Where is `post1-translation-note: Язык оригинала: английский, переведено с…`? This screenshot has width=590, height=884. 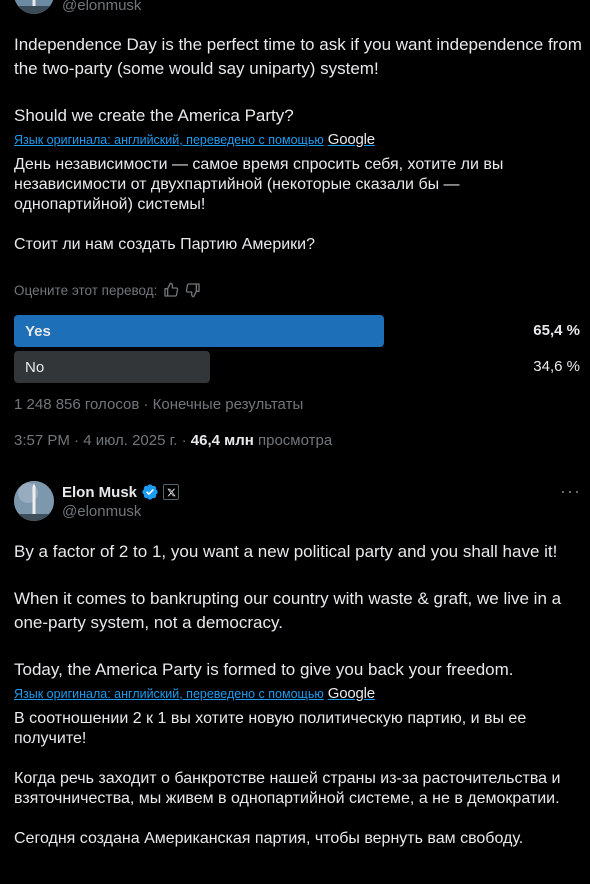 post1-translation-note: Язык оригинала: английский, переведено с… is located at coordinates (194, 139).